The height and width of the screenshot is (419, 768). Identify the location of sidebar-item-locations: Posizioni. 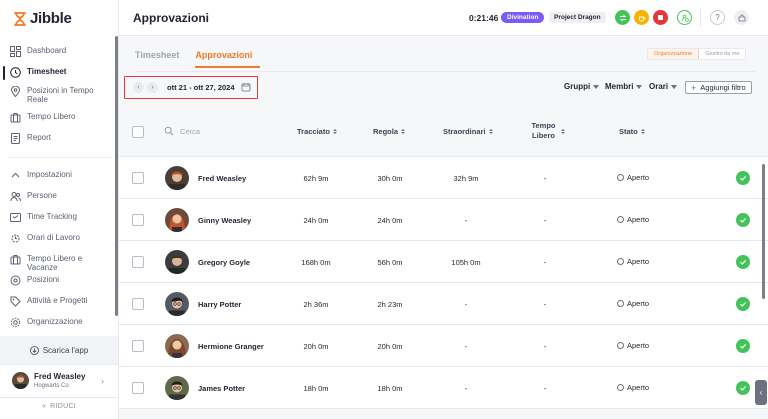
(62, 280).